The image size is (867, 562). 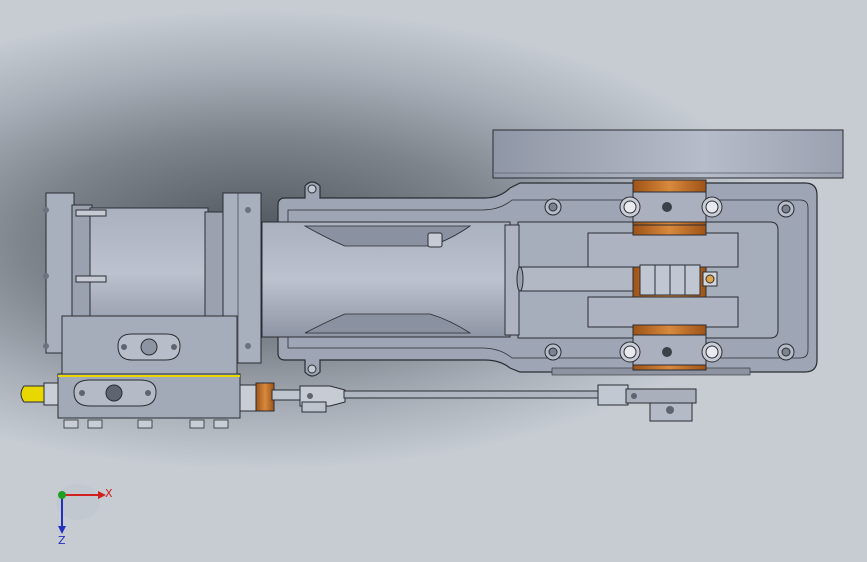 I want to click on flywheel, so click(x=668, y=154).